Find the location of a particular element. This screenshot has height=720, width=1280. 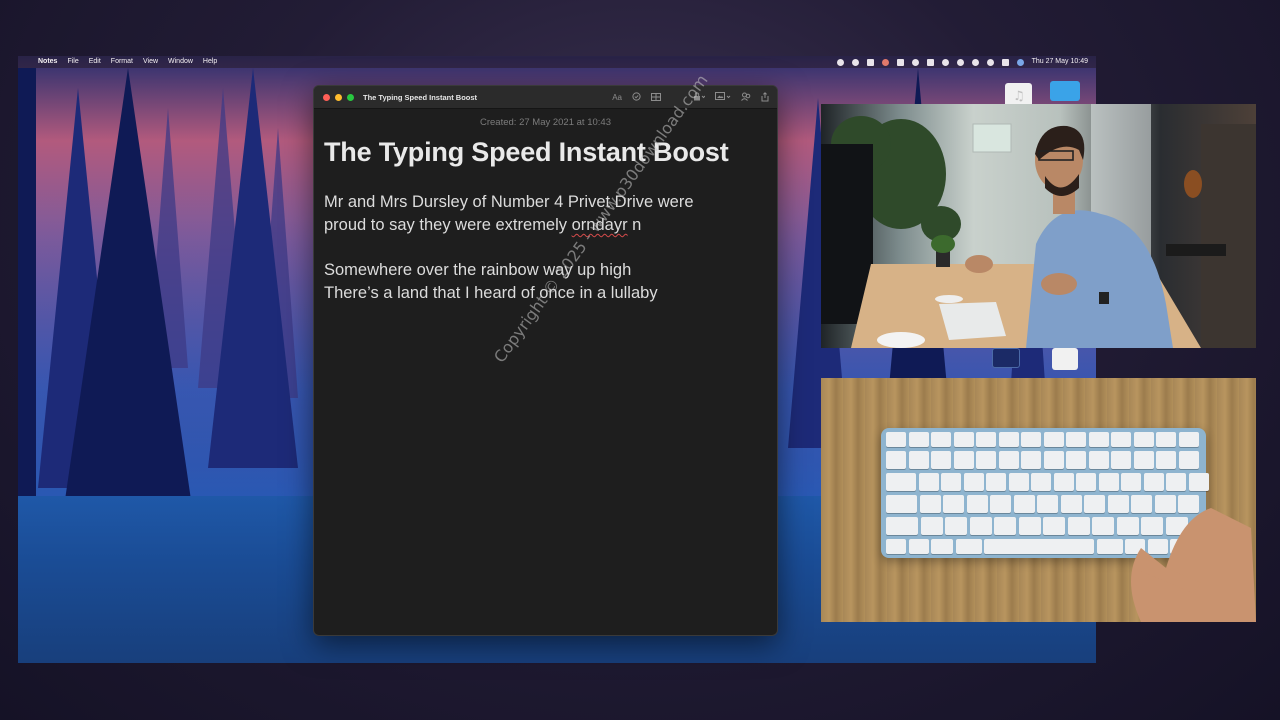

folder-icon is located at coordinates (1065, 91).